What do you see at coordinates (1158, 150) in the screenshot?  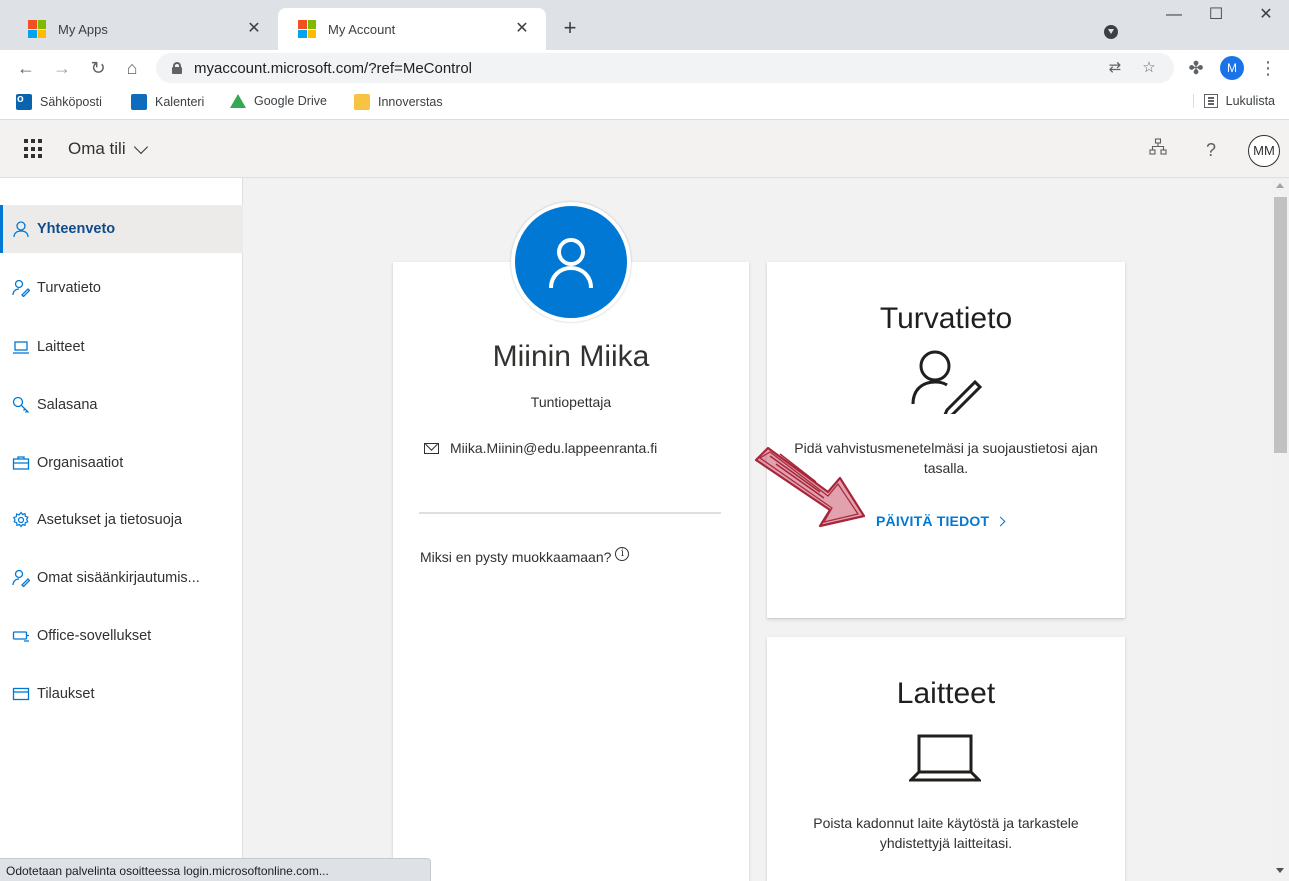 I see `org-chart-icon` at bounding box center [1158, 150].